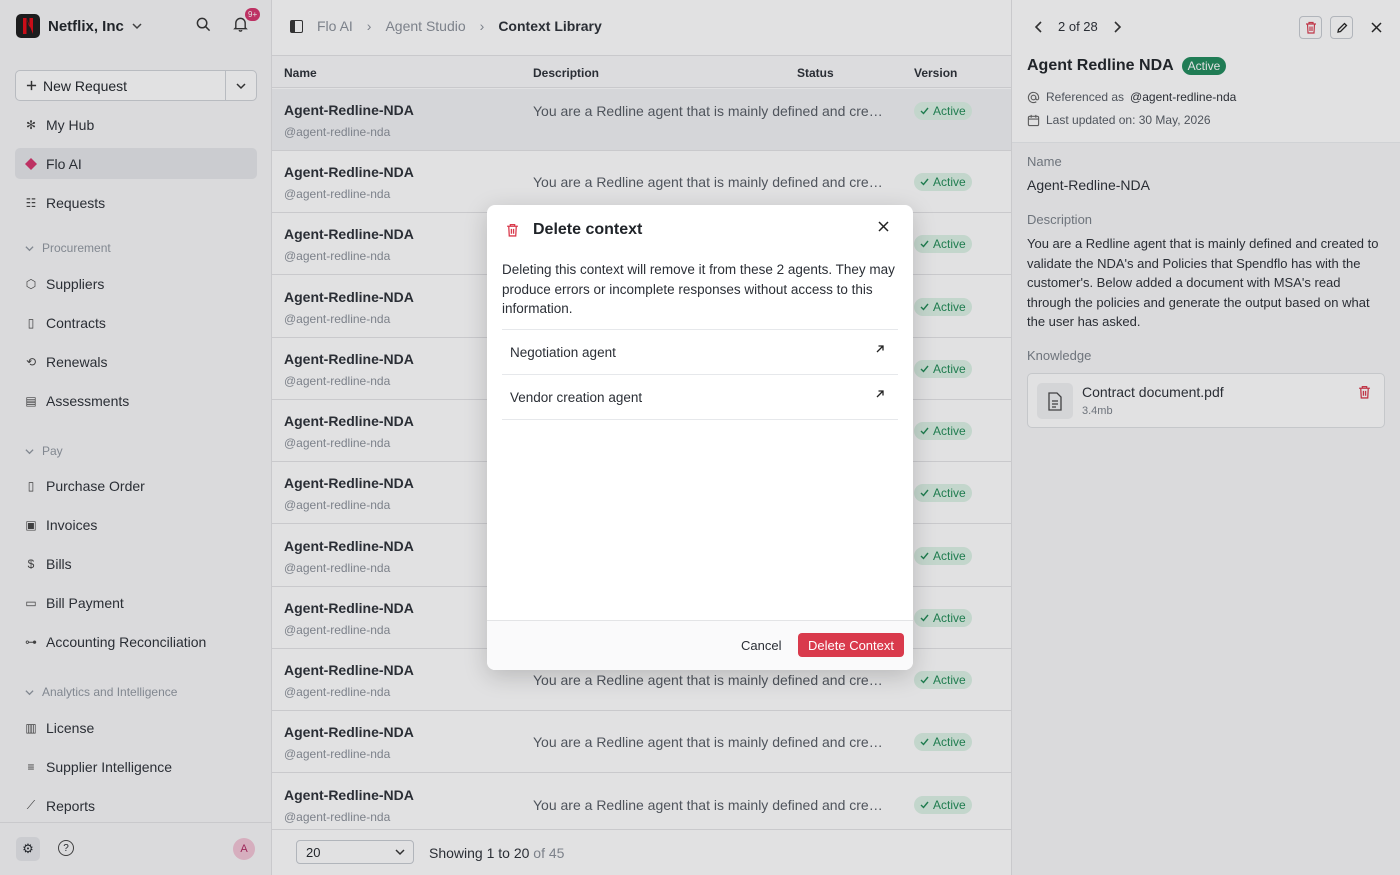 The width and height of the screenshot is (1400, 875). Describe the element at coordinates (700, 352) in the screenshot. I see `affected-agent-item: Negotiation agent` at that location.